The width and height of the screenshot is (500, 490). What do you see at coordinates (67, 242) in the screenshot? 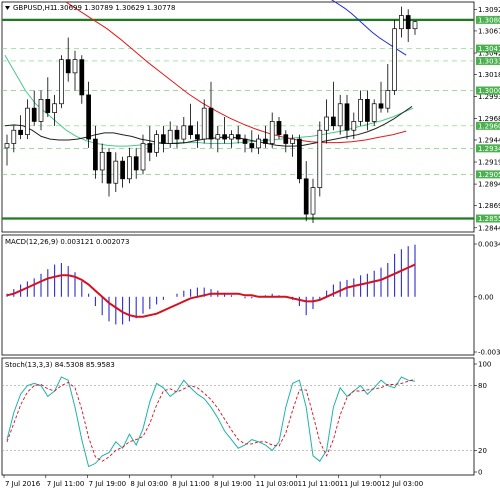
I see `macd-label: MACD(12,26,9) 0.003121 0.002073` at bounding box center [67, 242].